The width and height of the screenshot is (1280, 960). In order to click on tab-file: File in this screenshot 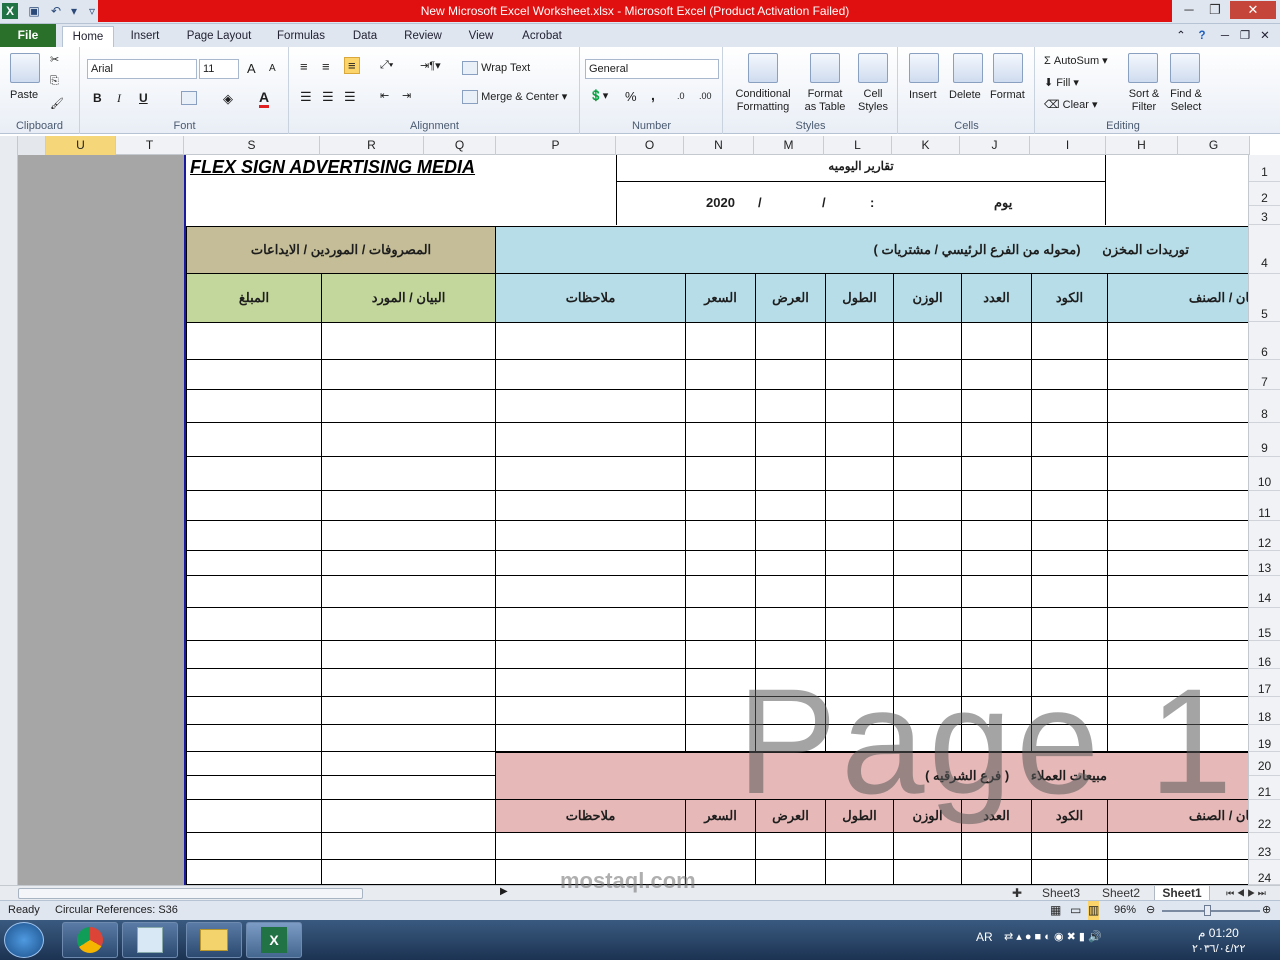, I will do `click(28, 35)`.